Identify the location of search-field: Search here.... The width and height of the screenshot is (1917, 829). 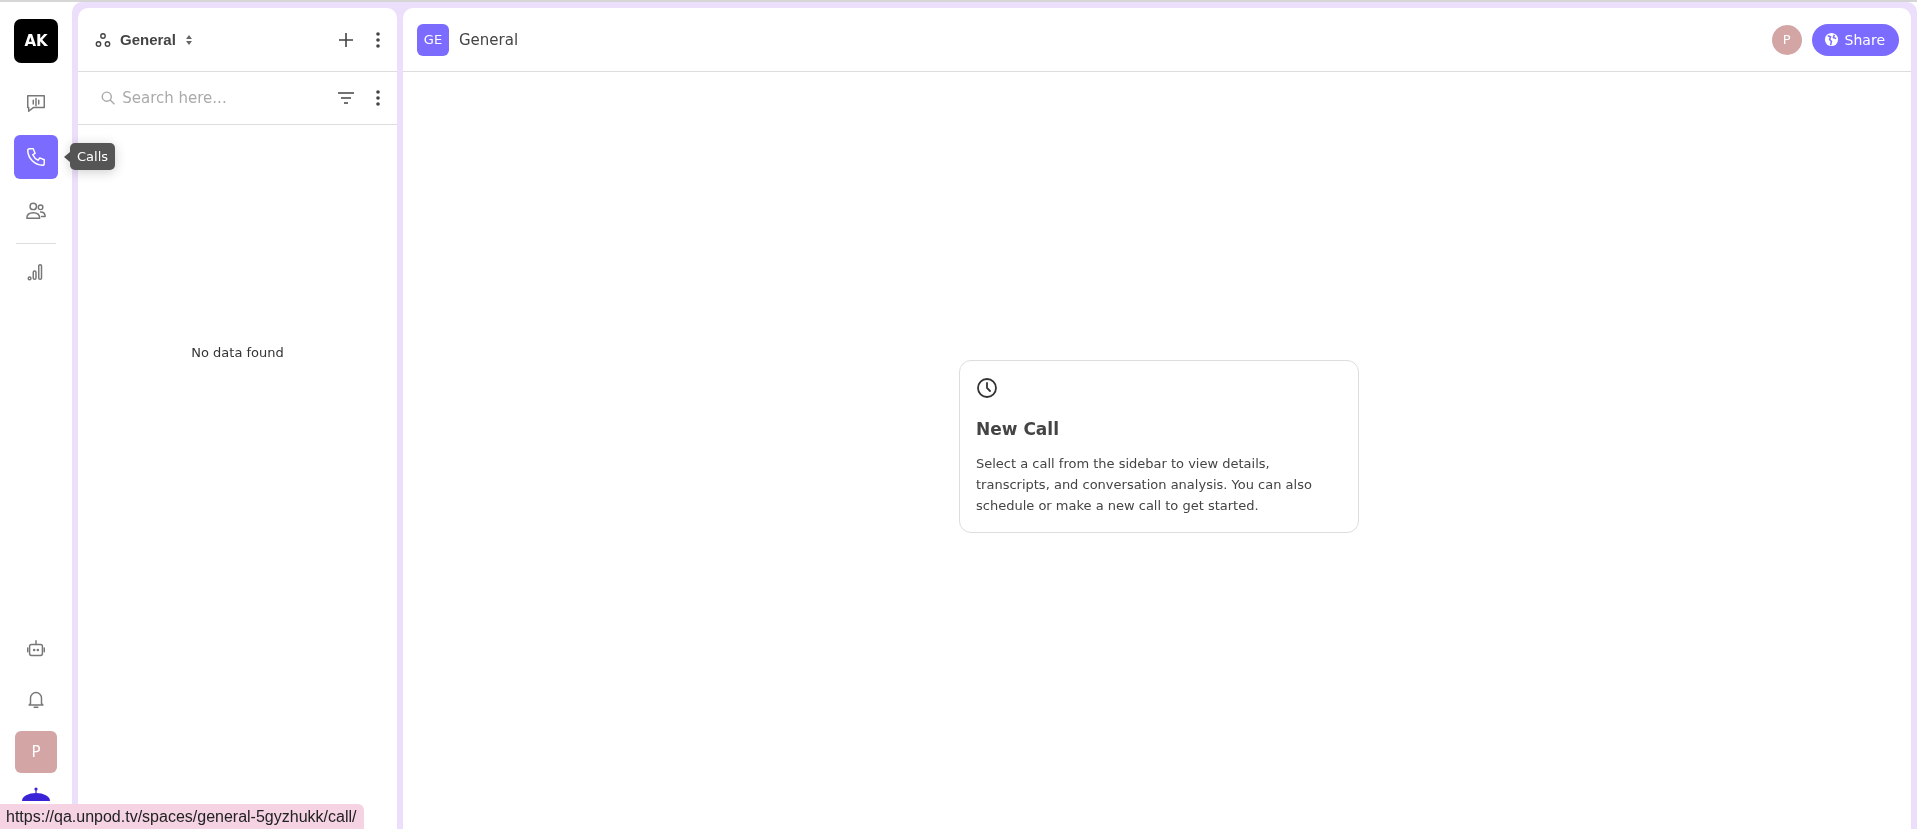
(225, 98).